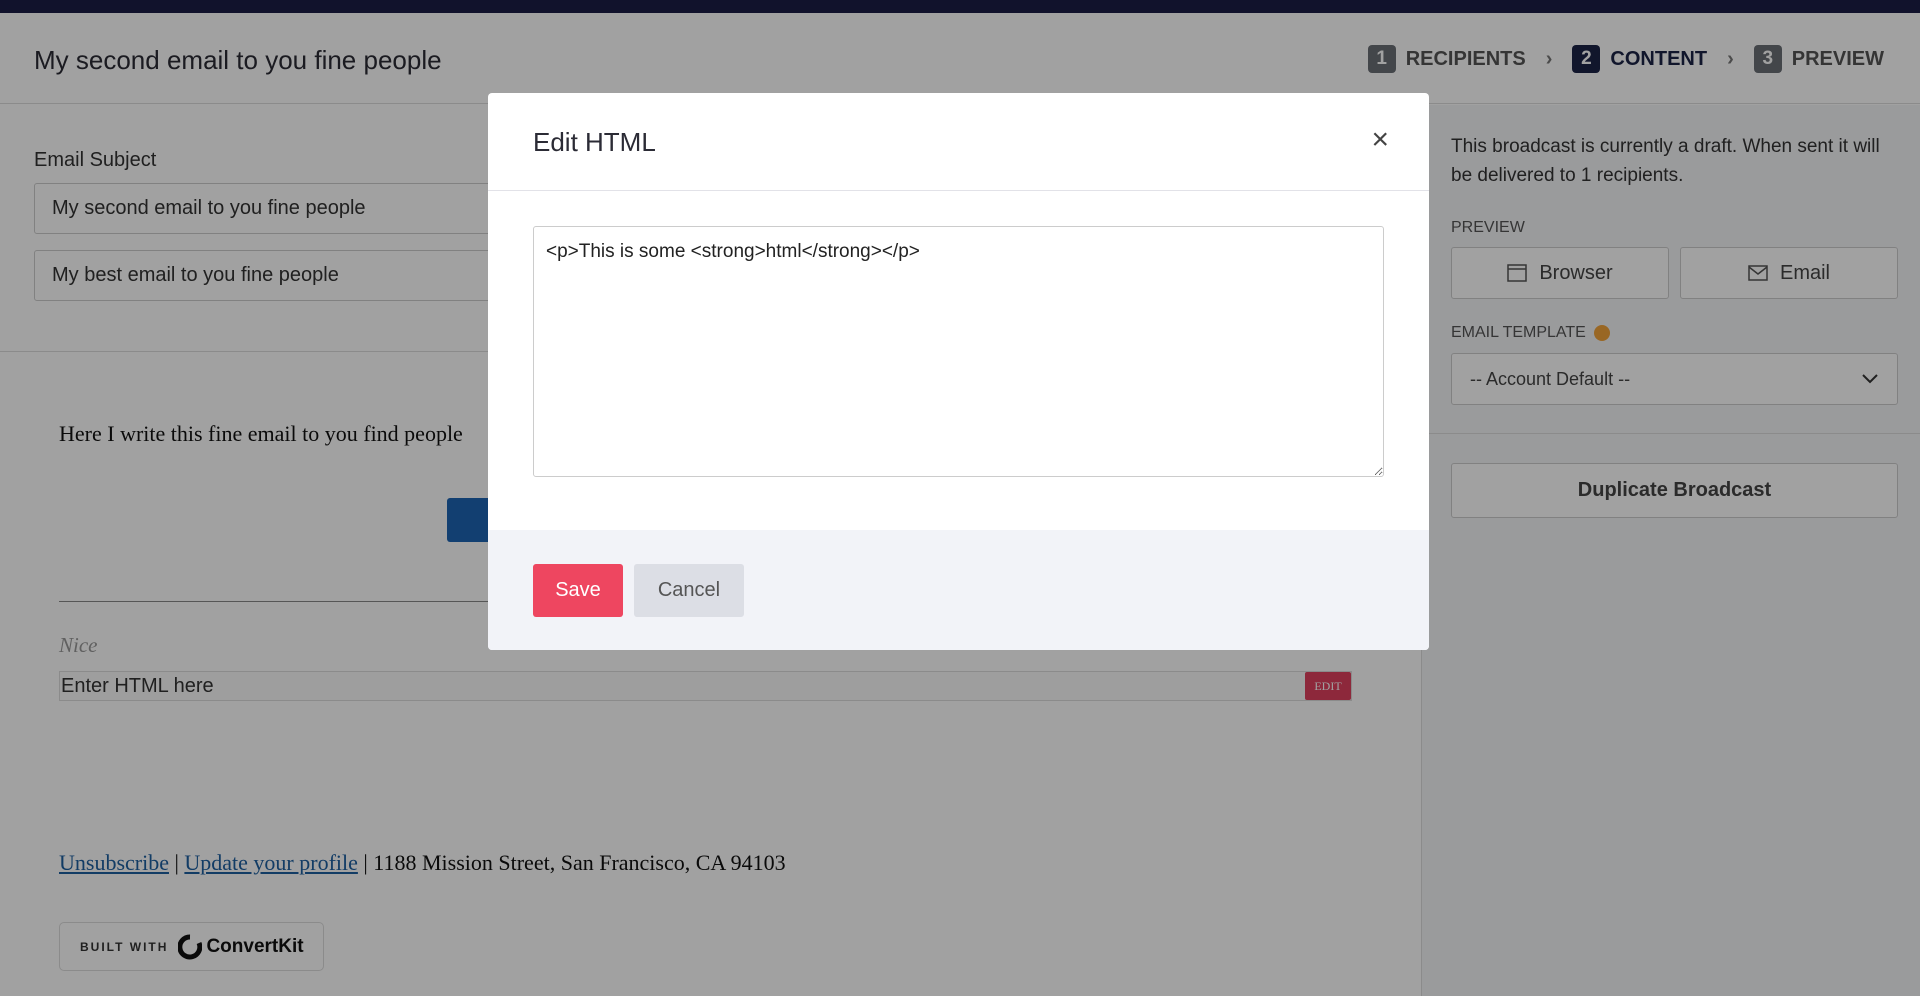 The height and width of the screenshot is (996, 1920). Describe the element at coordinates (689, 590) in the screenshot. I see `cancel-button: Cancel` at that location.